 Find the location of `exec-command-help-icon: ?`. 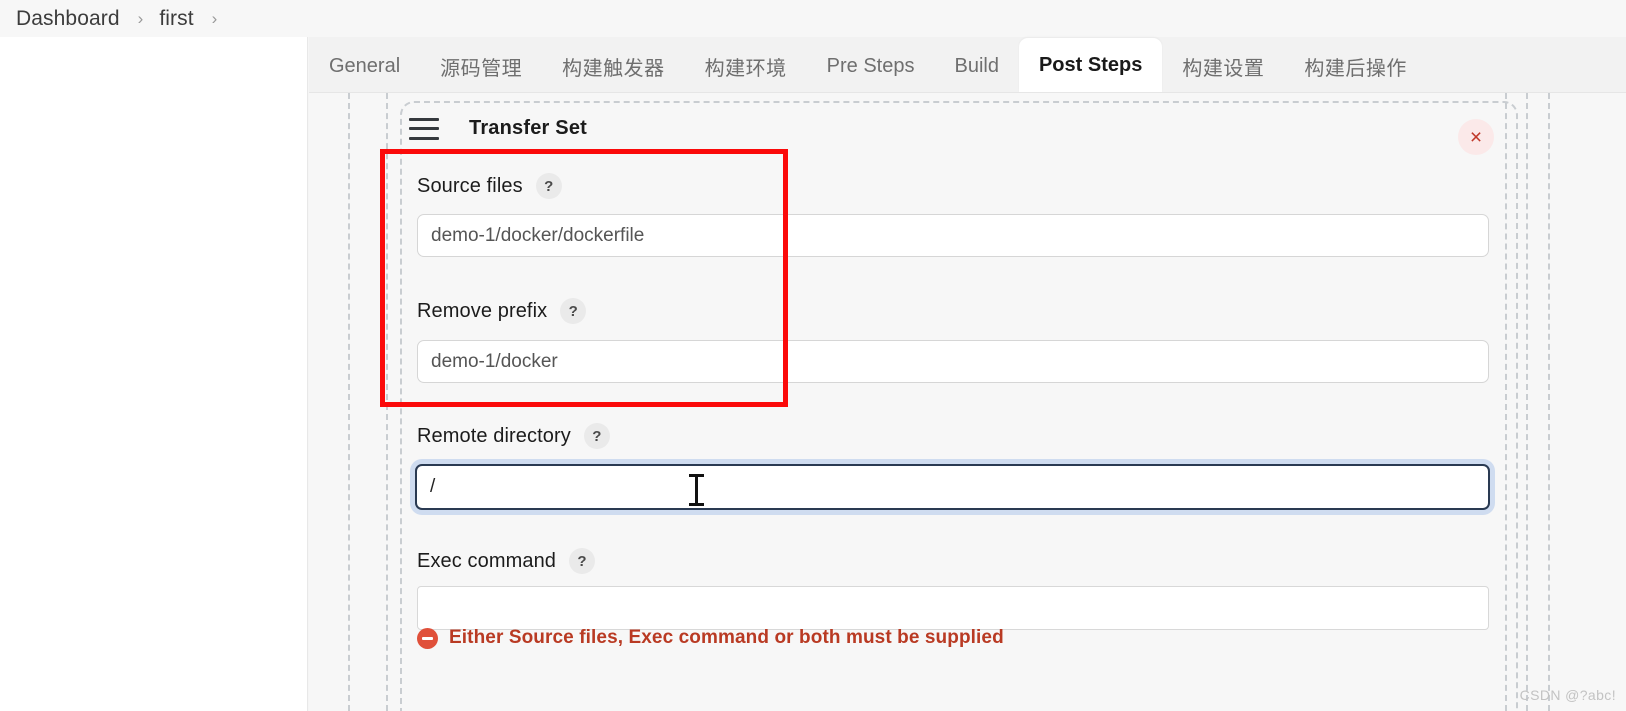

exec-command-help-icon: ? is located at coordinates (582, 561).